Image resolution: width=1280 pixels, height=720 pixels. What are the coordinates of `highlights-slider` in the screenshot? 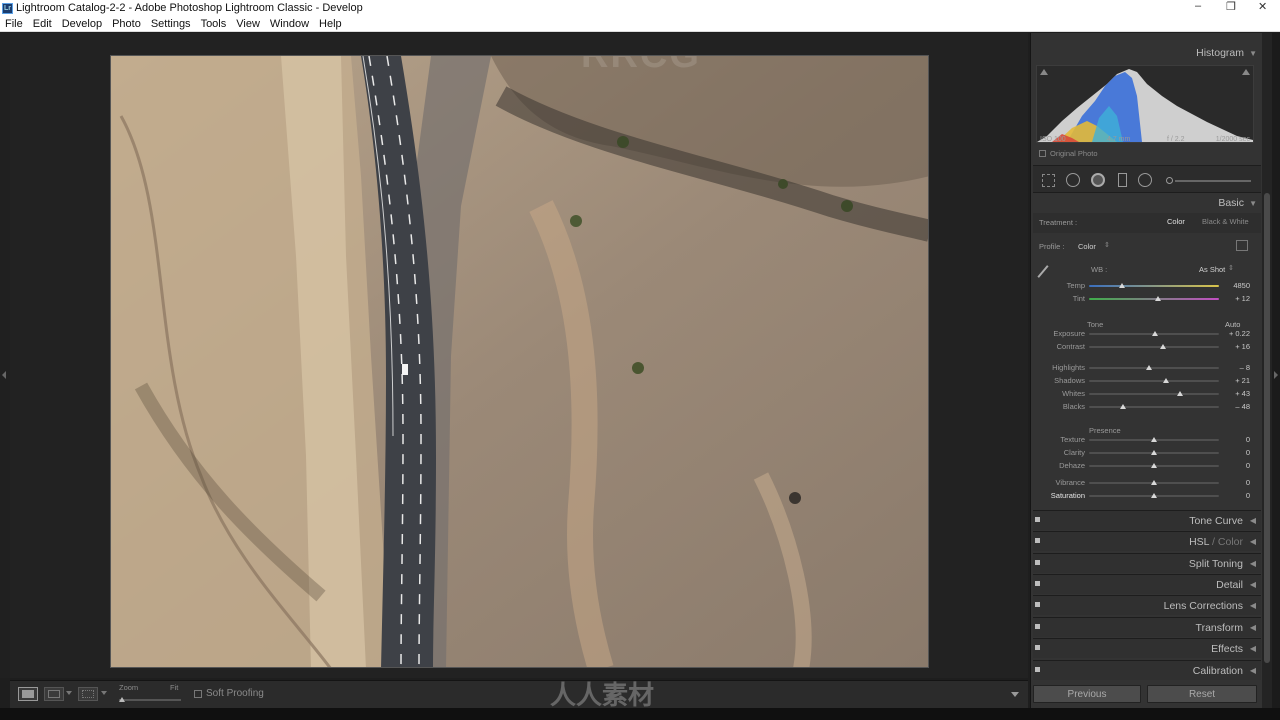 It's located at (1154, 367).